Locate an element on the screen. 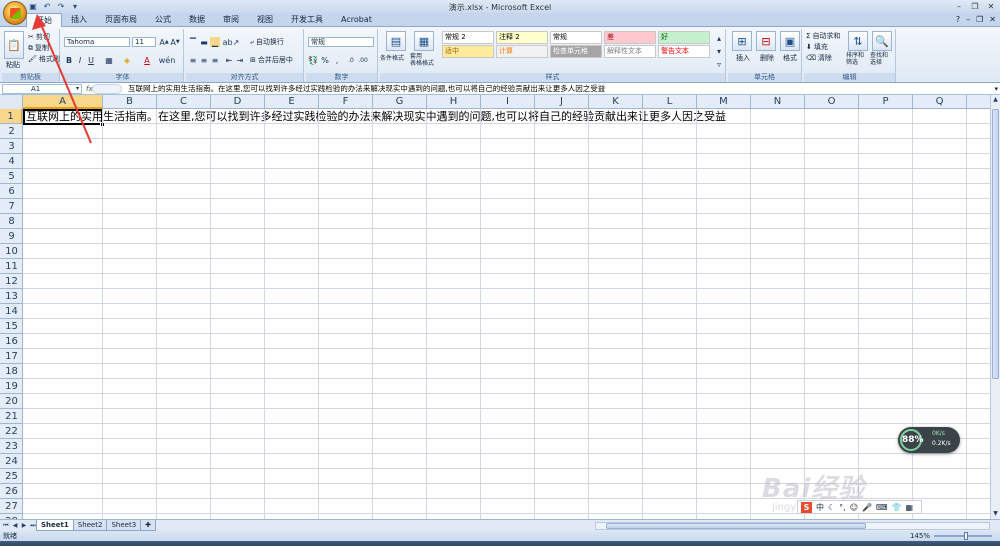  fill-color-icon: ◈ is located at coordinates (127, 60).